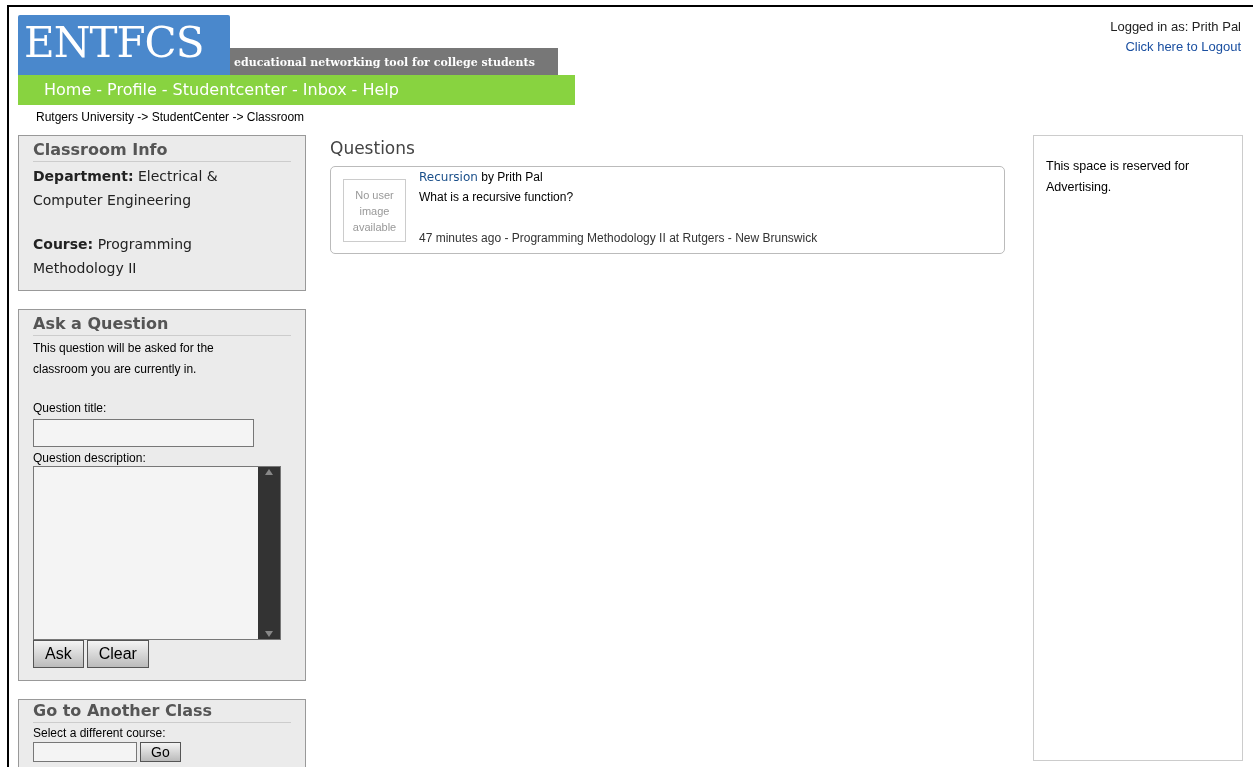 The height and width of the screenshot is (767, 1253). I want to click on field-label: Select a different course:, so click(100, 733).